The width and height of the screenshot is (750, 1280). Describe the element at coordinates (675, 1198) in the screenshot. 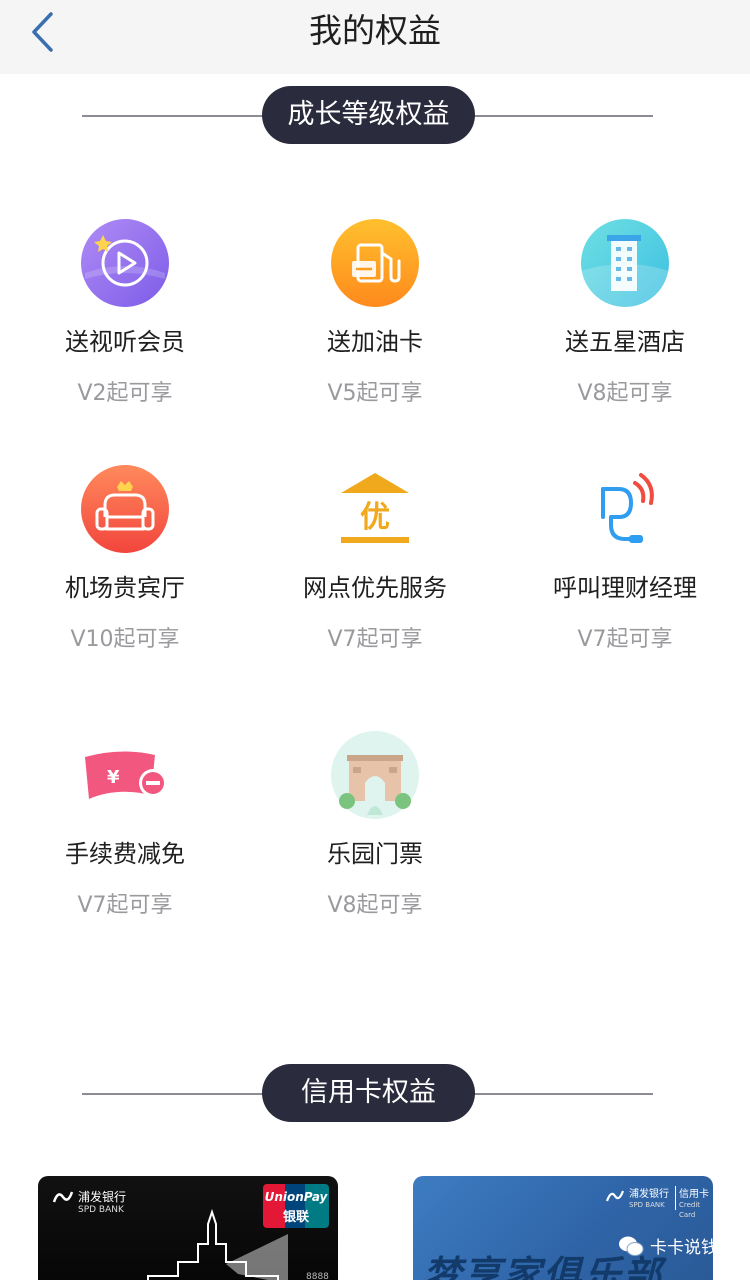

I see `card-logo-divider` at that location.